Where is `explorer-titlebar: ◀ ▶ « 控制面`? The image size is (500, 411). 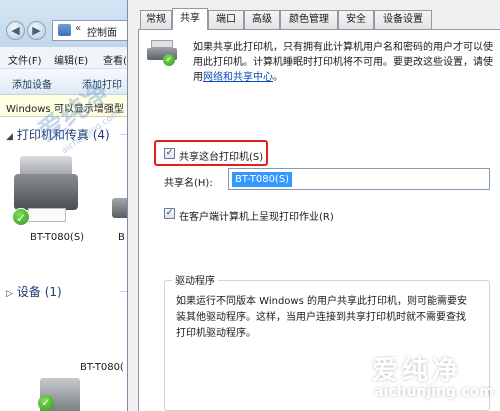 explorer-titlebar: ◀ ▶ « 控制面 is located at coordinates (71, 23).